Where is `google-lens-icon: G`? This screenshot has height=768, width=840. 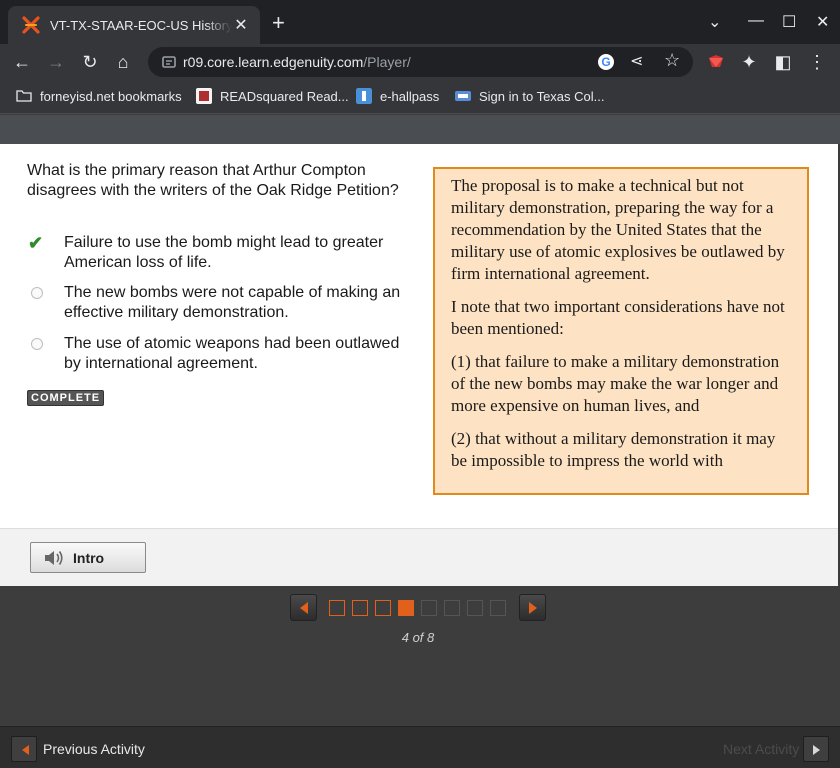 google-lens-icon: G is located at coordinates (606, 62).